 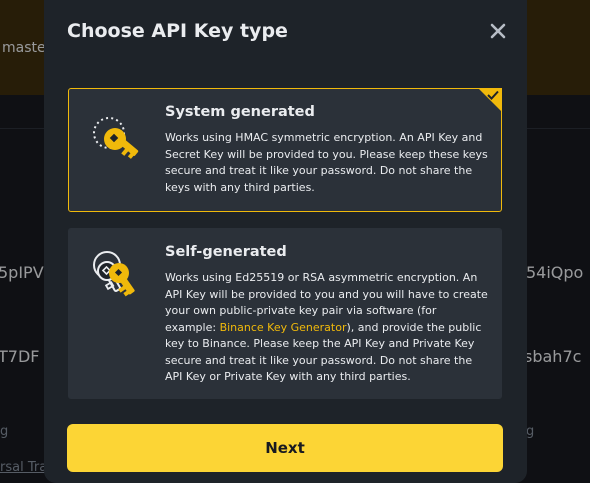 I want to click on next-button: Next, so click(x=285, y=448).